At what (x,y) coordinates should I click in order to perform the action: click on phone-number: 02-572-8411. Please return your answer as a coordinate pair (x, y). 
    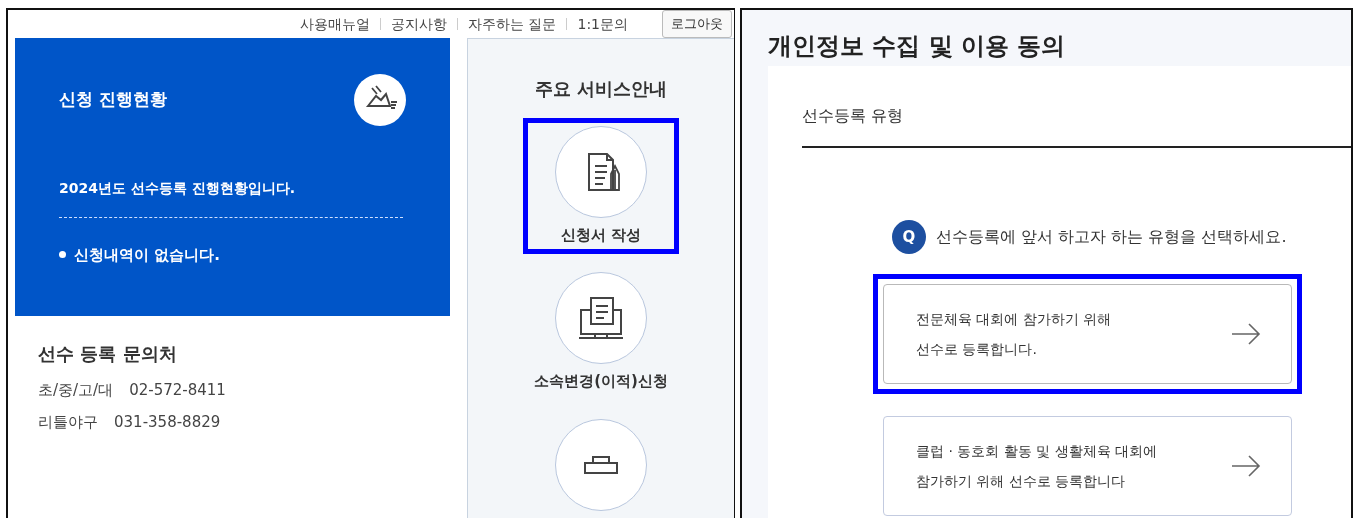
    Looking at the image, I should click on (177, 390).